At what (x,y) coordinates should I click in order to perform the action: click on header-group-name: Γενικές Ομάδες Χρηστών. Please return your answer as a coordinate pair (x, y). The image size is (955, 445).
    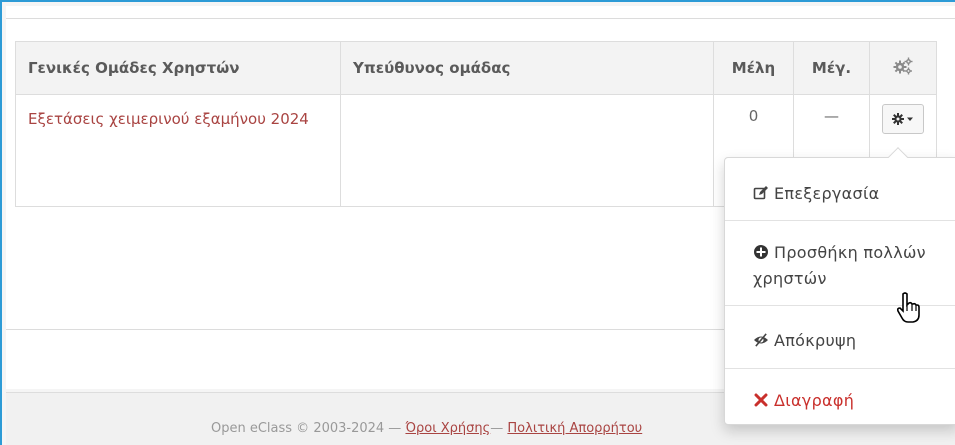
    Looking at the image, I should click on (178, 68).